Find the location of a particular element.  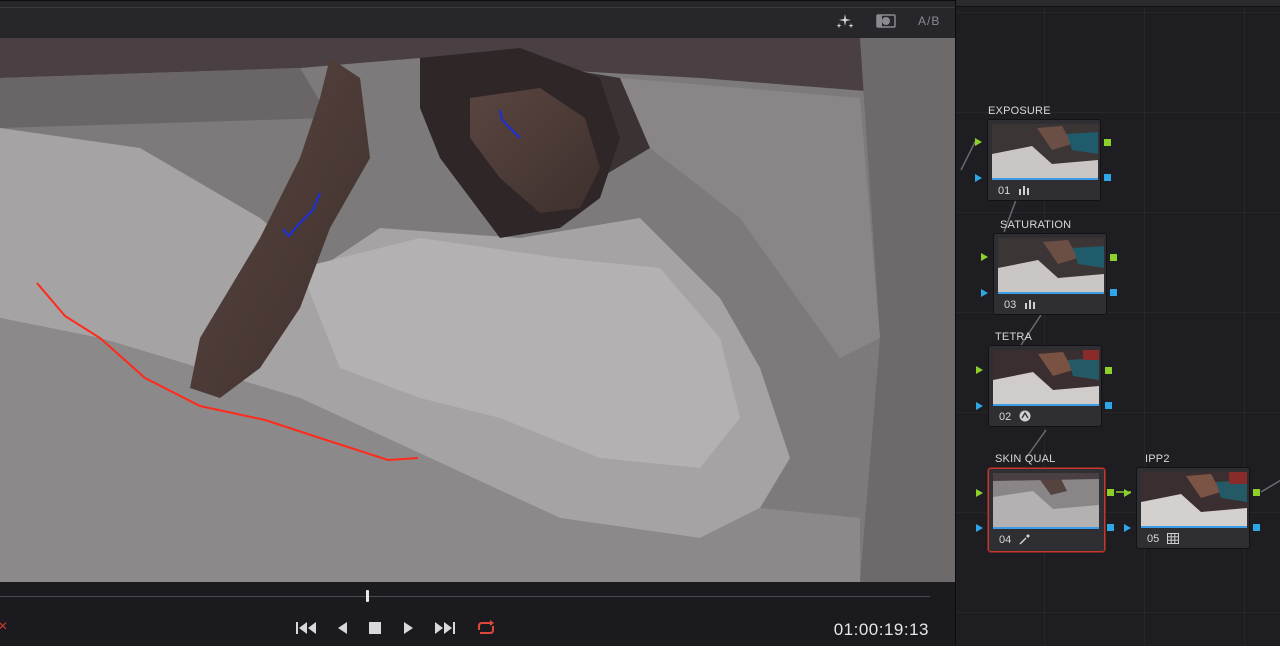

timecode: 01:00:19:13 is located at coordinates (881, 629).